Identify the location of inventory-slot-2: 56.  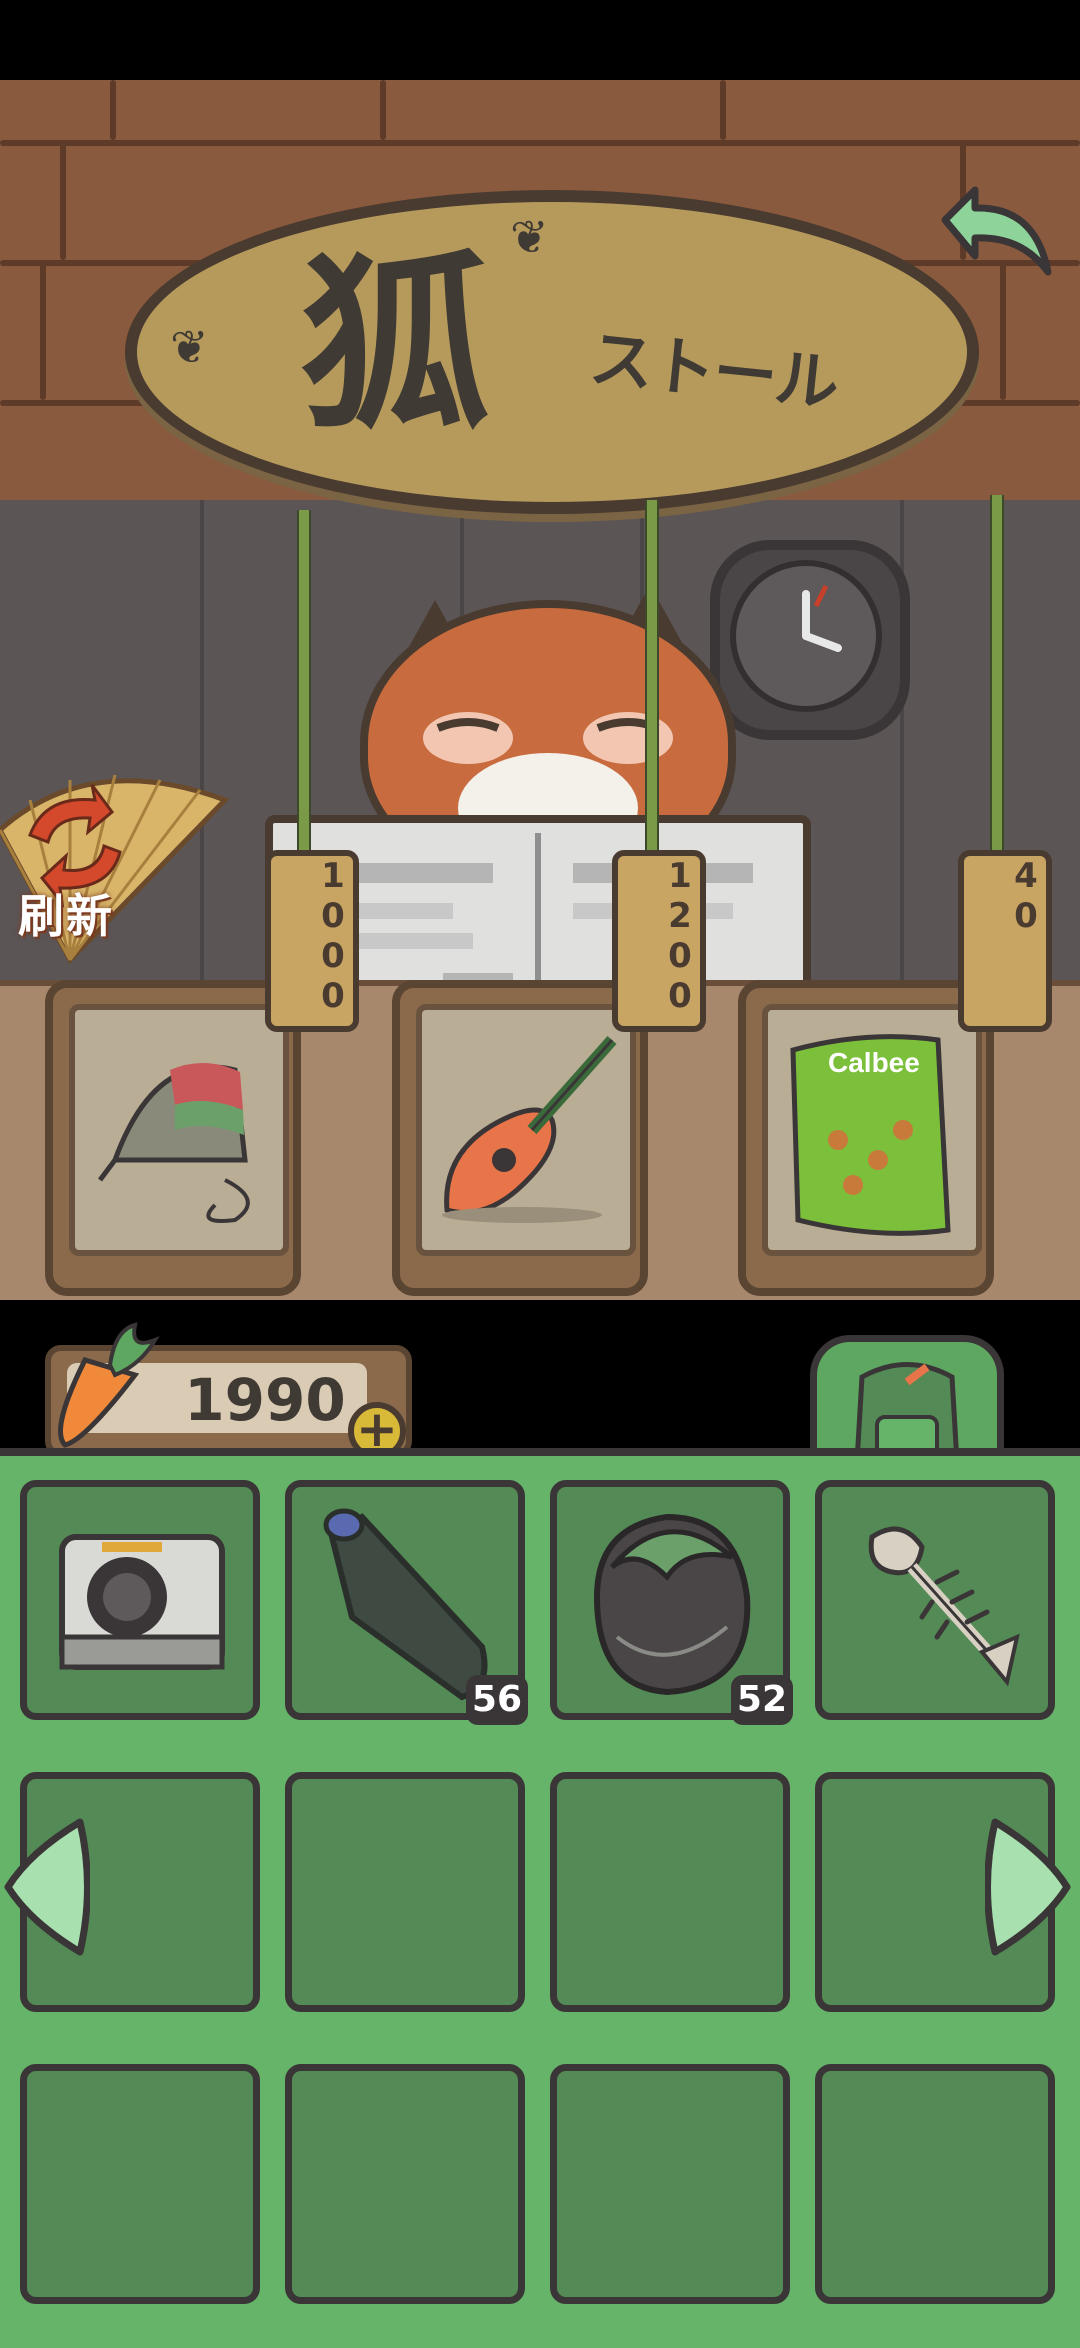
(406, 1602).